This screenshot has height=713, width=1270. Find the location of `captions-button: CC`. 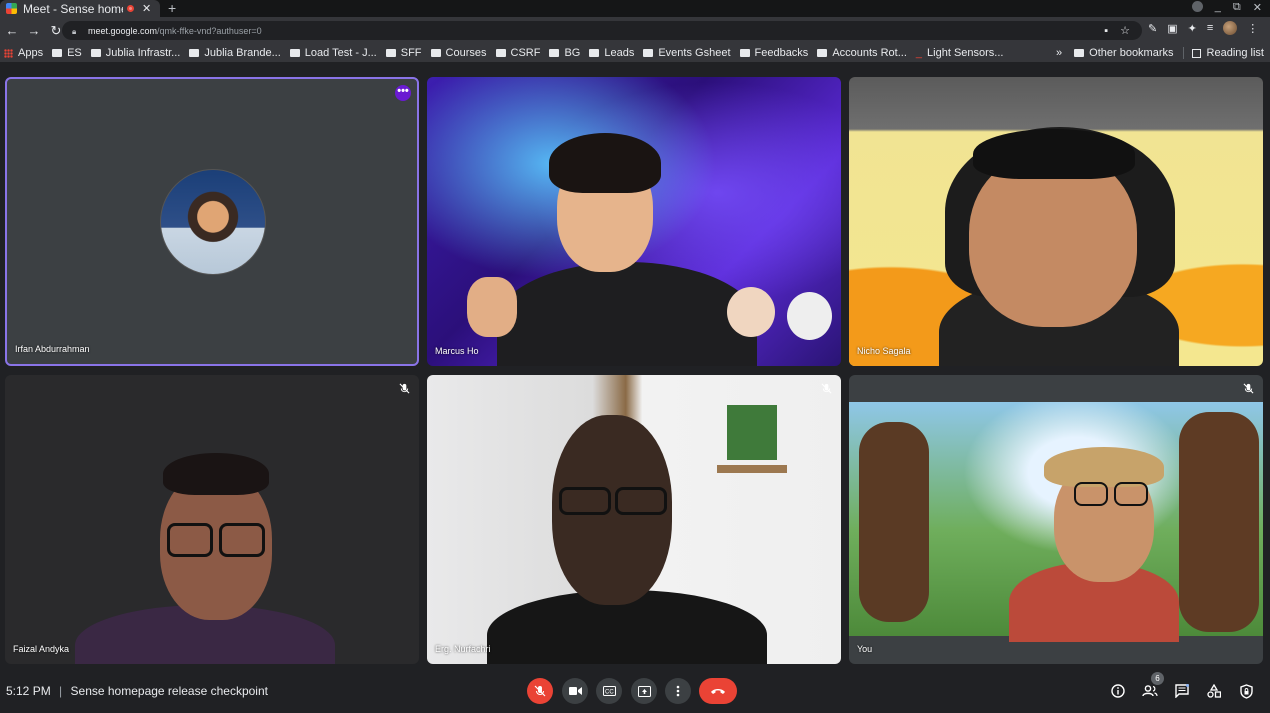

captions-button: CC is located at coordinates (609, 691).